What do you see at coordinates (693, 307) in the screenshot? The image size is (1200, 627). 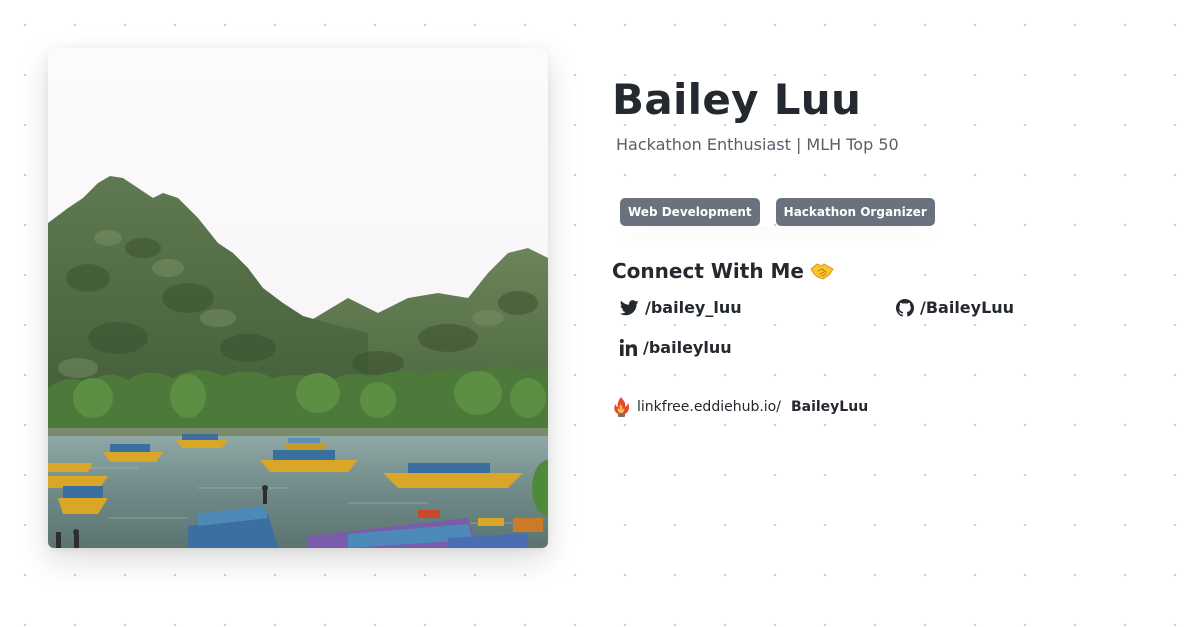 I see `twitter-handle: /bailey_luu` at bounding box center [693, 307].